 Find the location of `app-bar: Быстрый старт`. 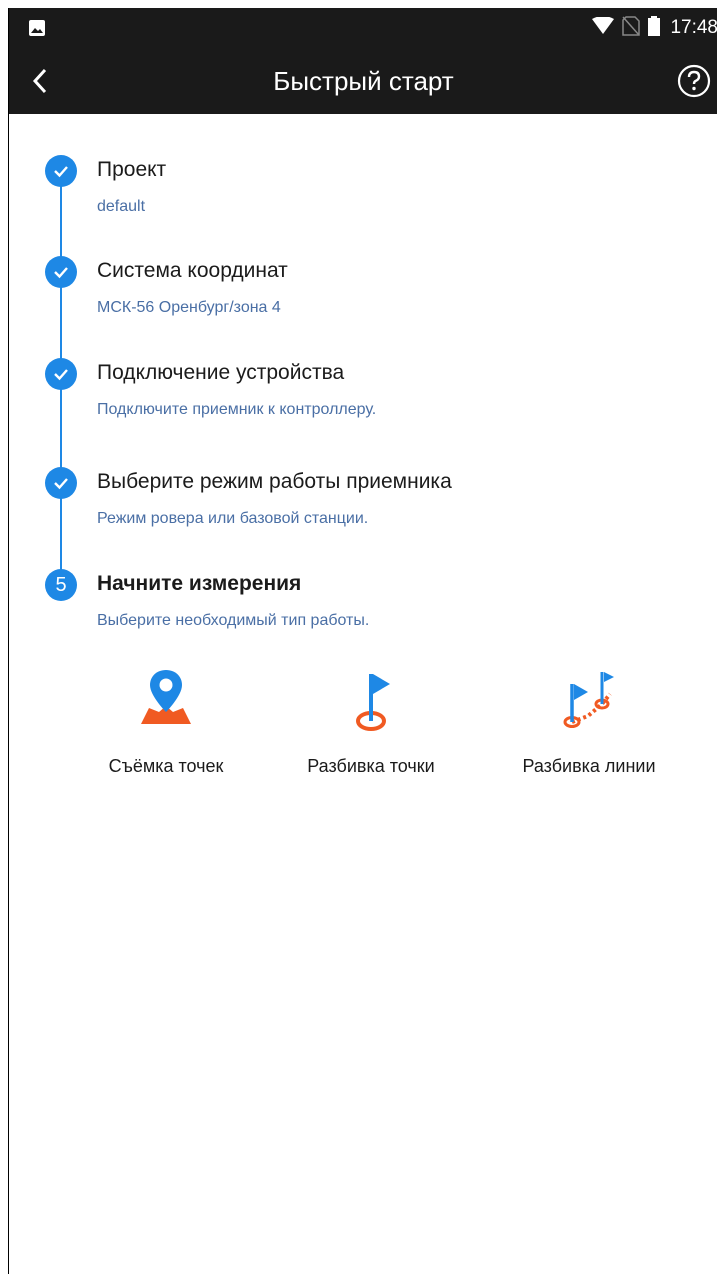

app-bar: Быстрый старт is located at coordinates (363, 81).